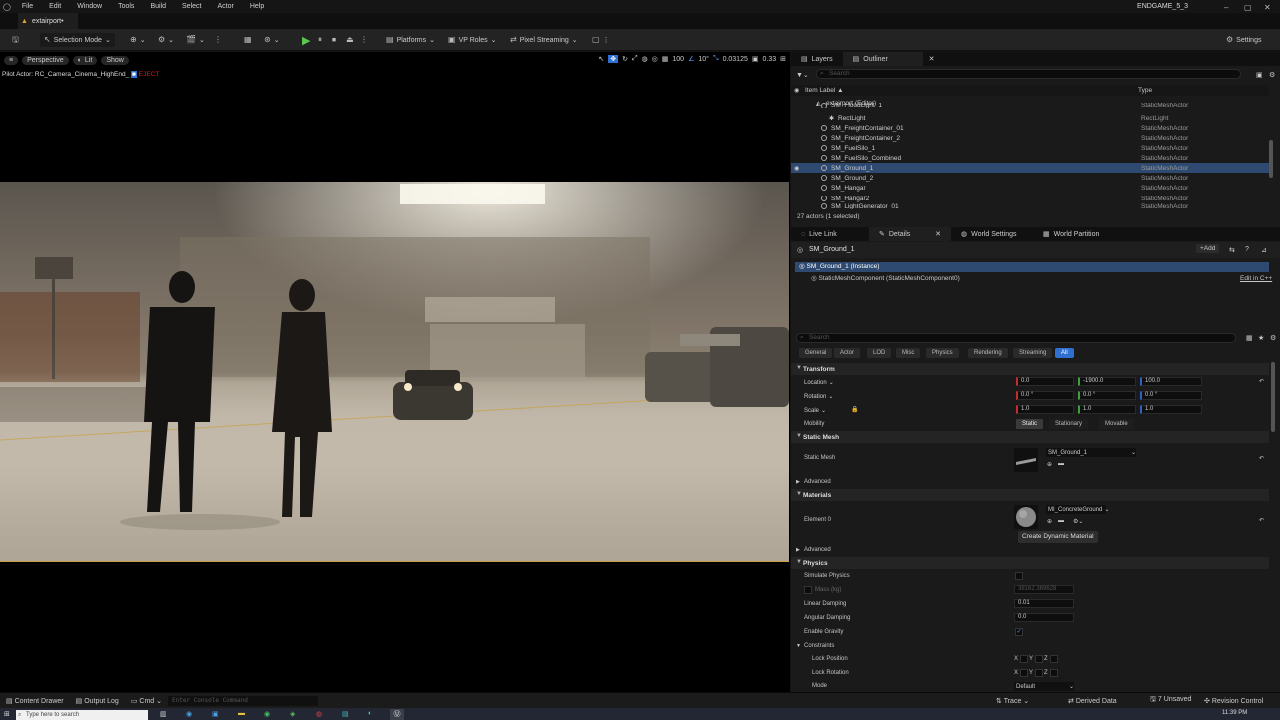 The image size is (1280, 720). Describe the element at coordinates (345, 714) in the screenshot. I see `app3-icon: ▤` at that location.